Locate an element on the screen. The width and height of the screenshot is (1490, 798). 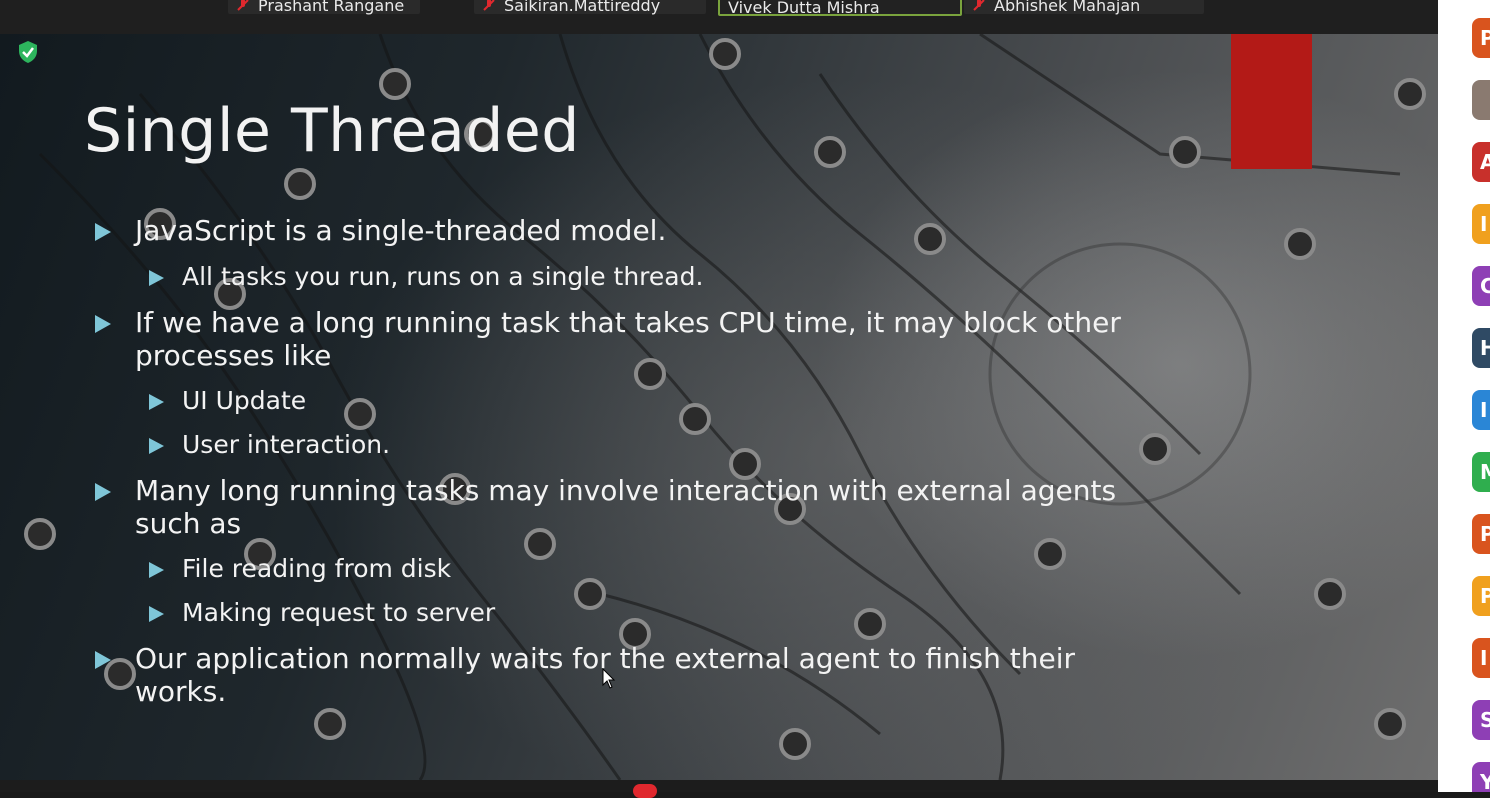
participant-name: Vivek Dutta Mishra is located at coordinates (804, 8).